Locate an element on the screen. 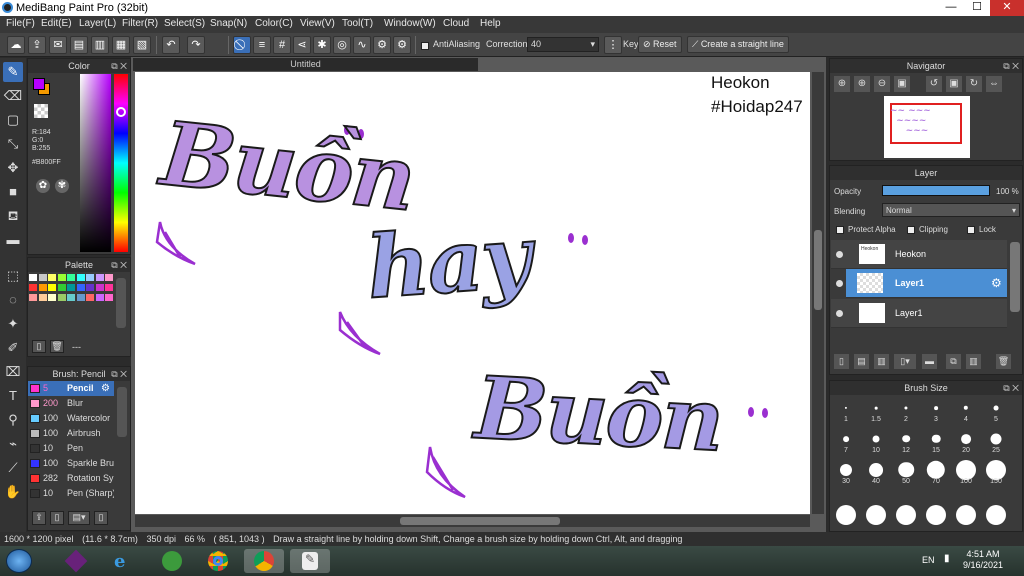 The image size is (1024, 576). palette-icon: ✿ is located at coordinates (43, 186).